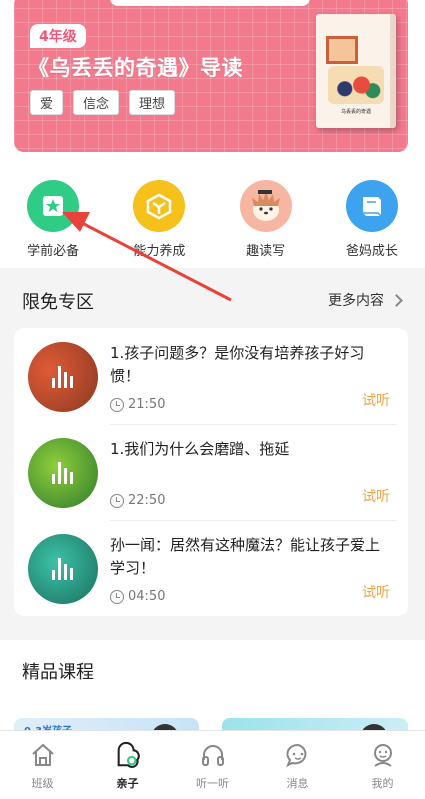  Describe the element at coordinates (159, 206) in the screenshot. I see `cube-icon` at that location.